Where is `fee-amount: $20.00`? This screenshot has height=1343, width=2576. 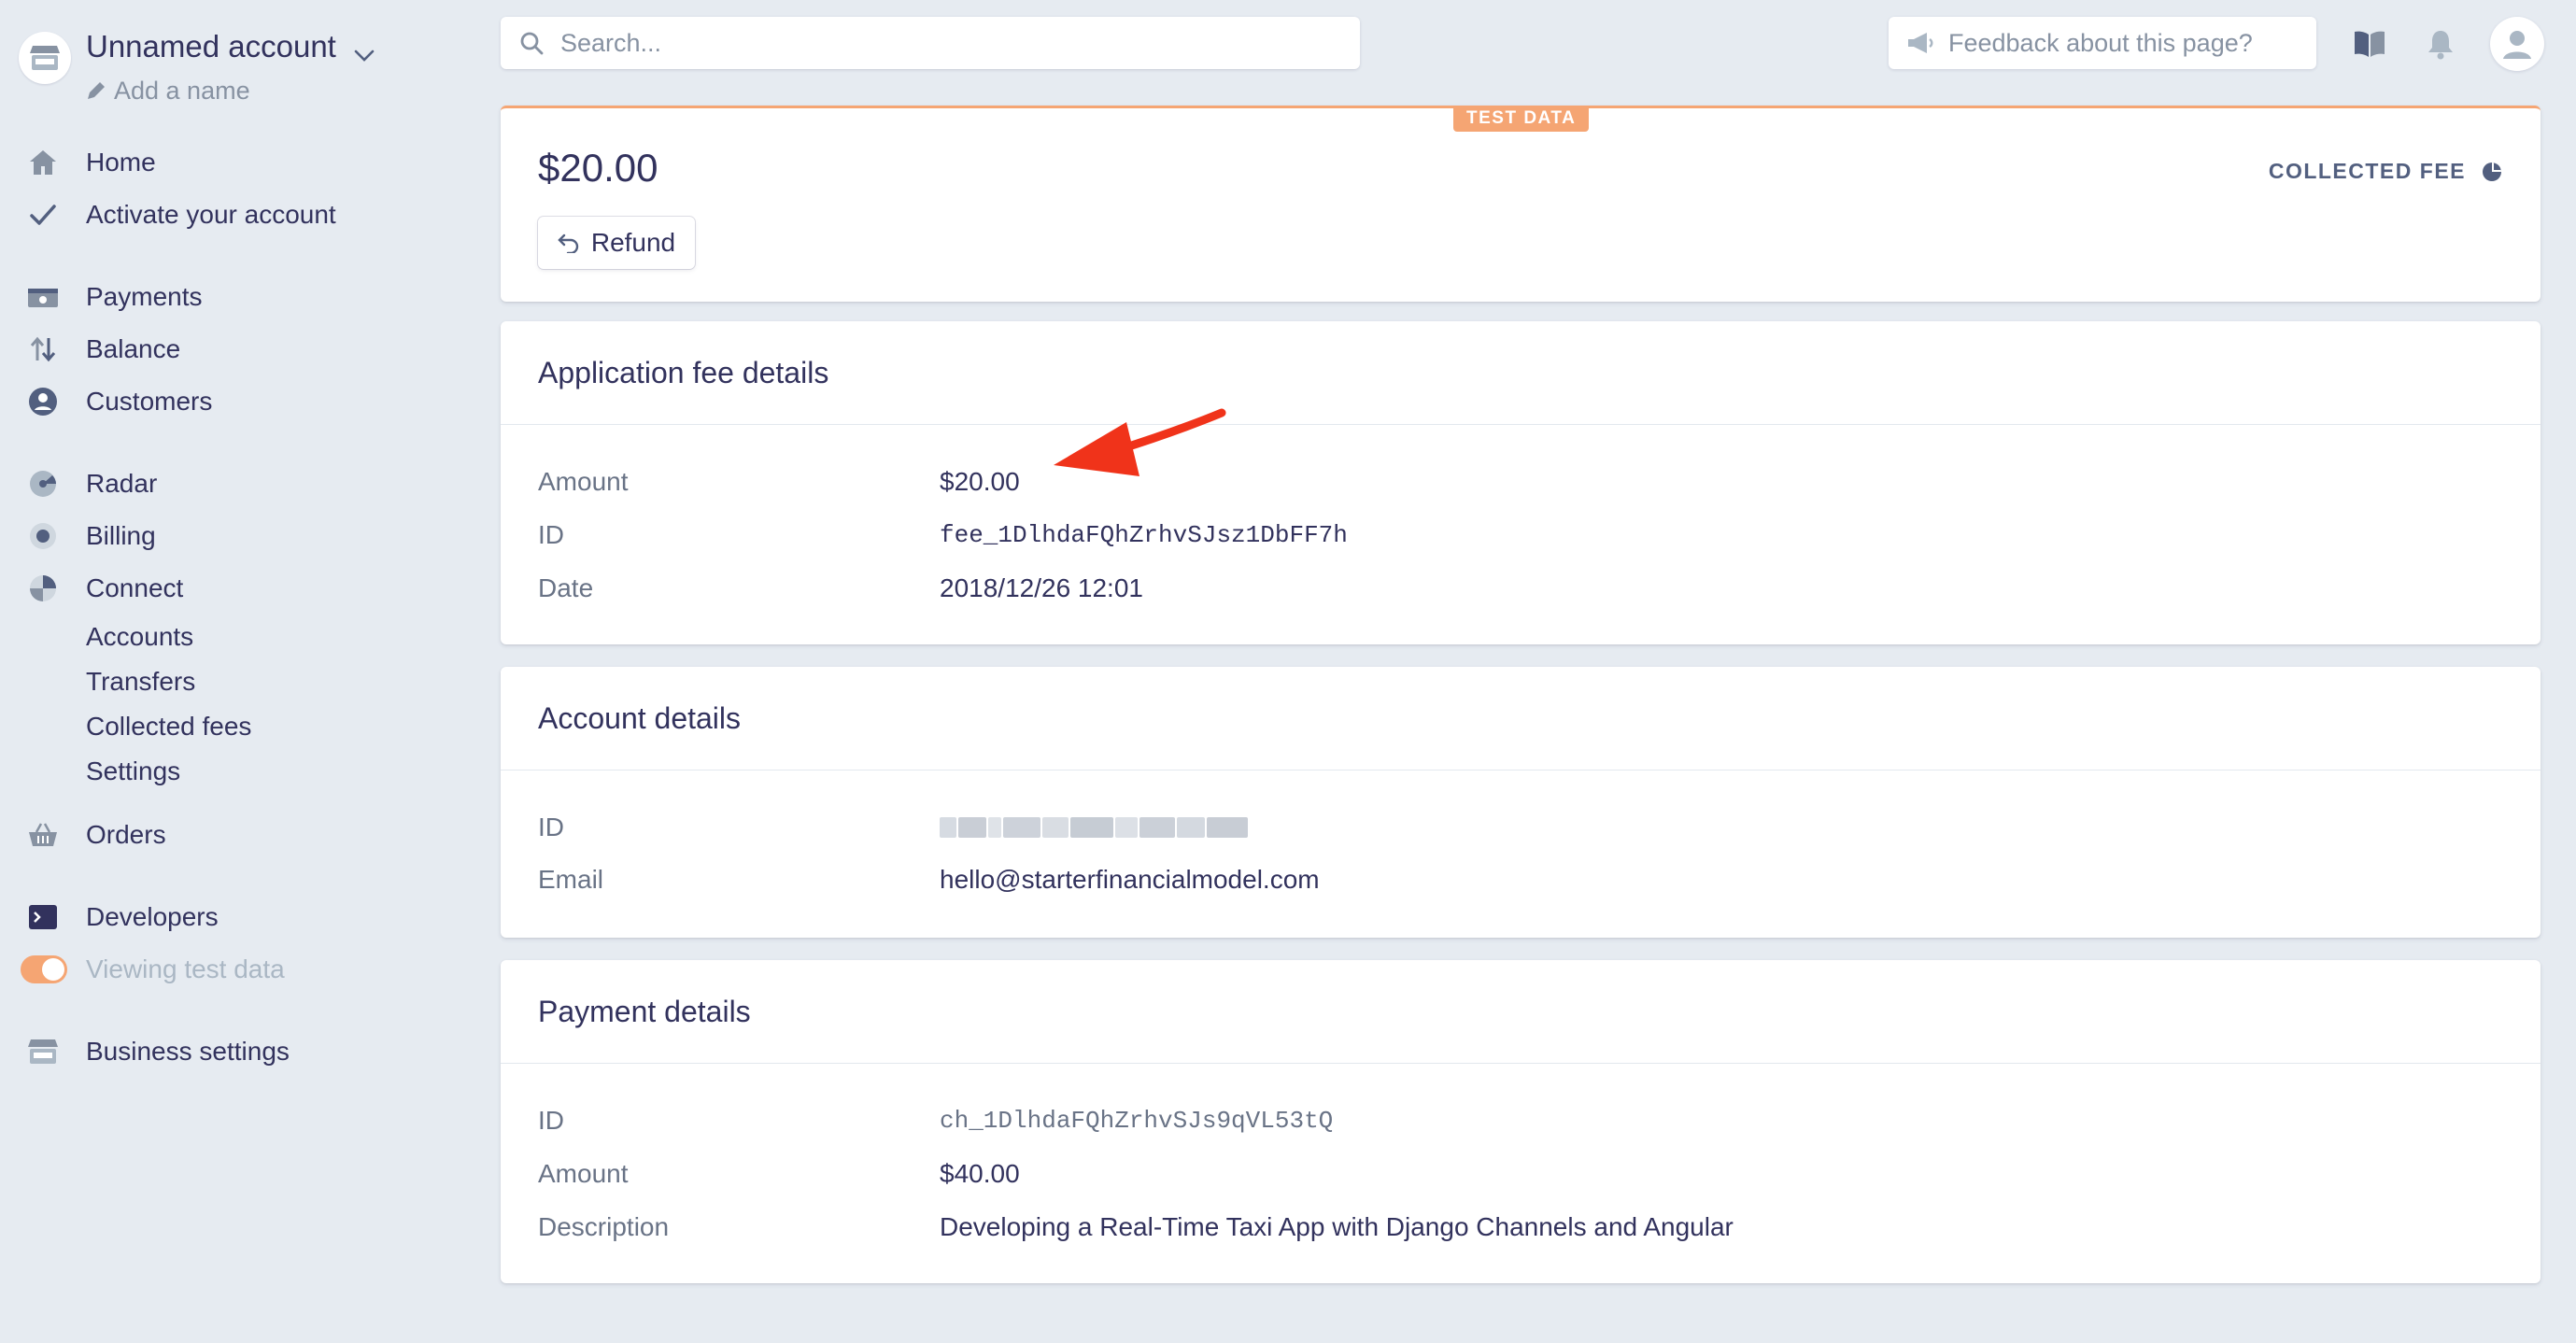 fee-amount: $20.00 is located at coordinates (598, 168).